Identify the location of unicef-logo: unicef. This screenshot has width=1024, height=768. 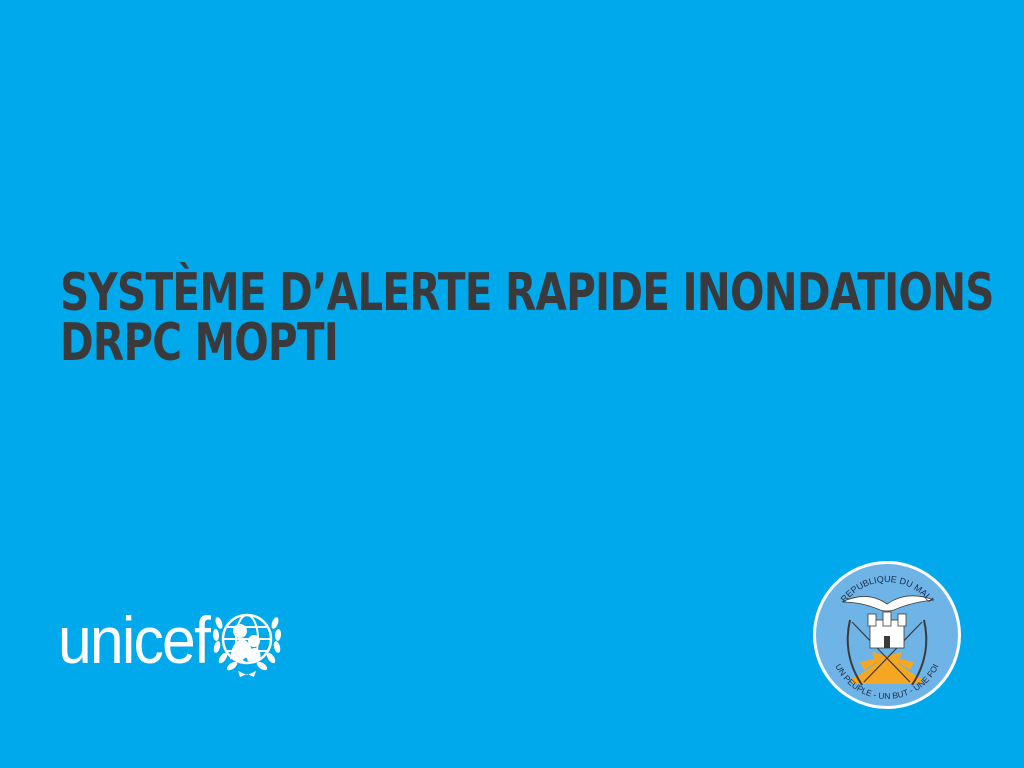
(171, 640).